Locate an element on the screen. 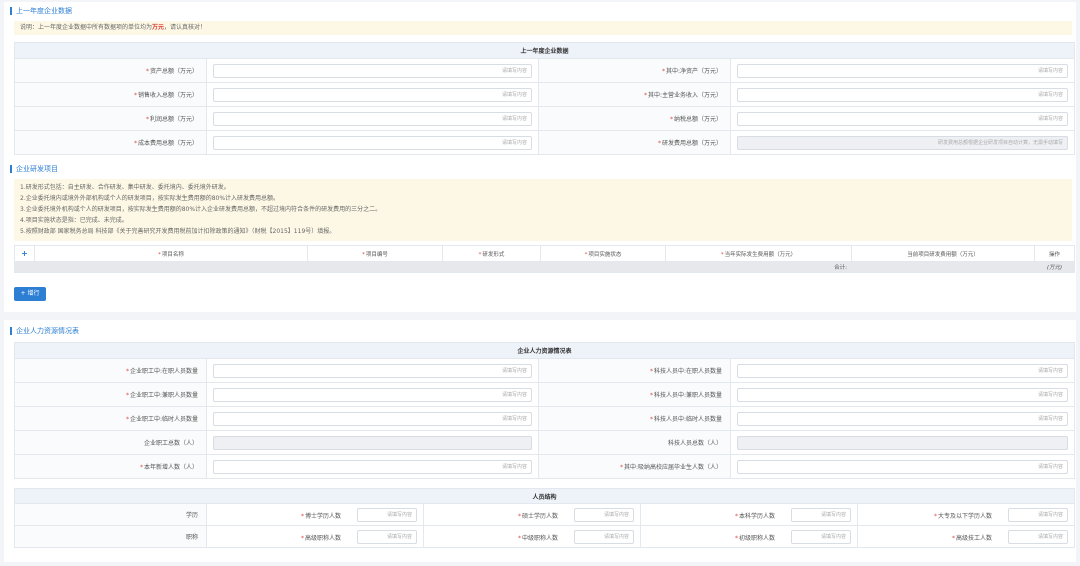  field-label: 企业职工总数（人） is located at coordinates (110, 442).